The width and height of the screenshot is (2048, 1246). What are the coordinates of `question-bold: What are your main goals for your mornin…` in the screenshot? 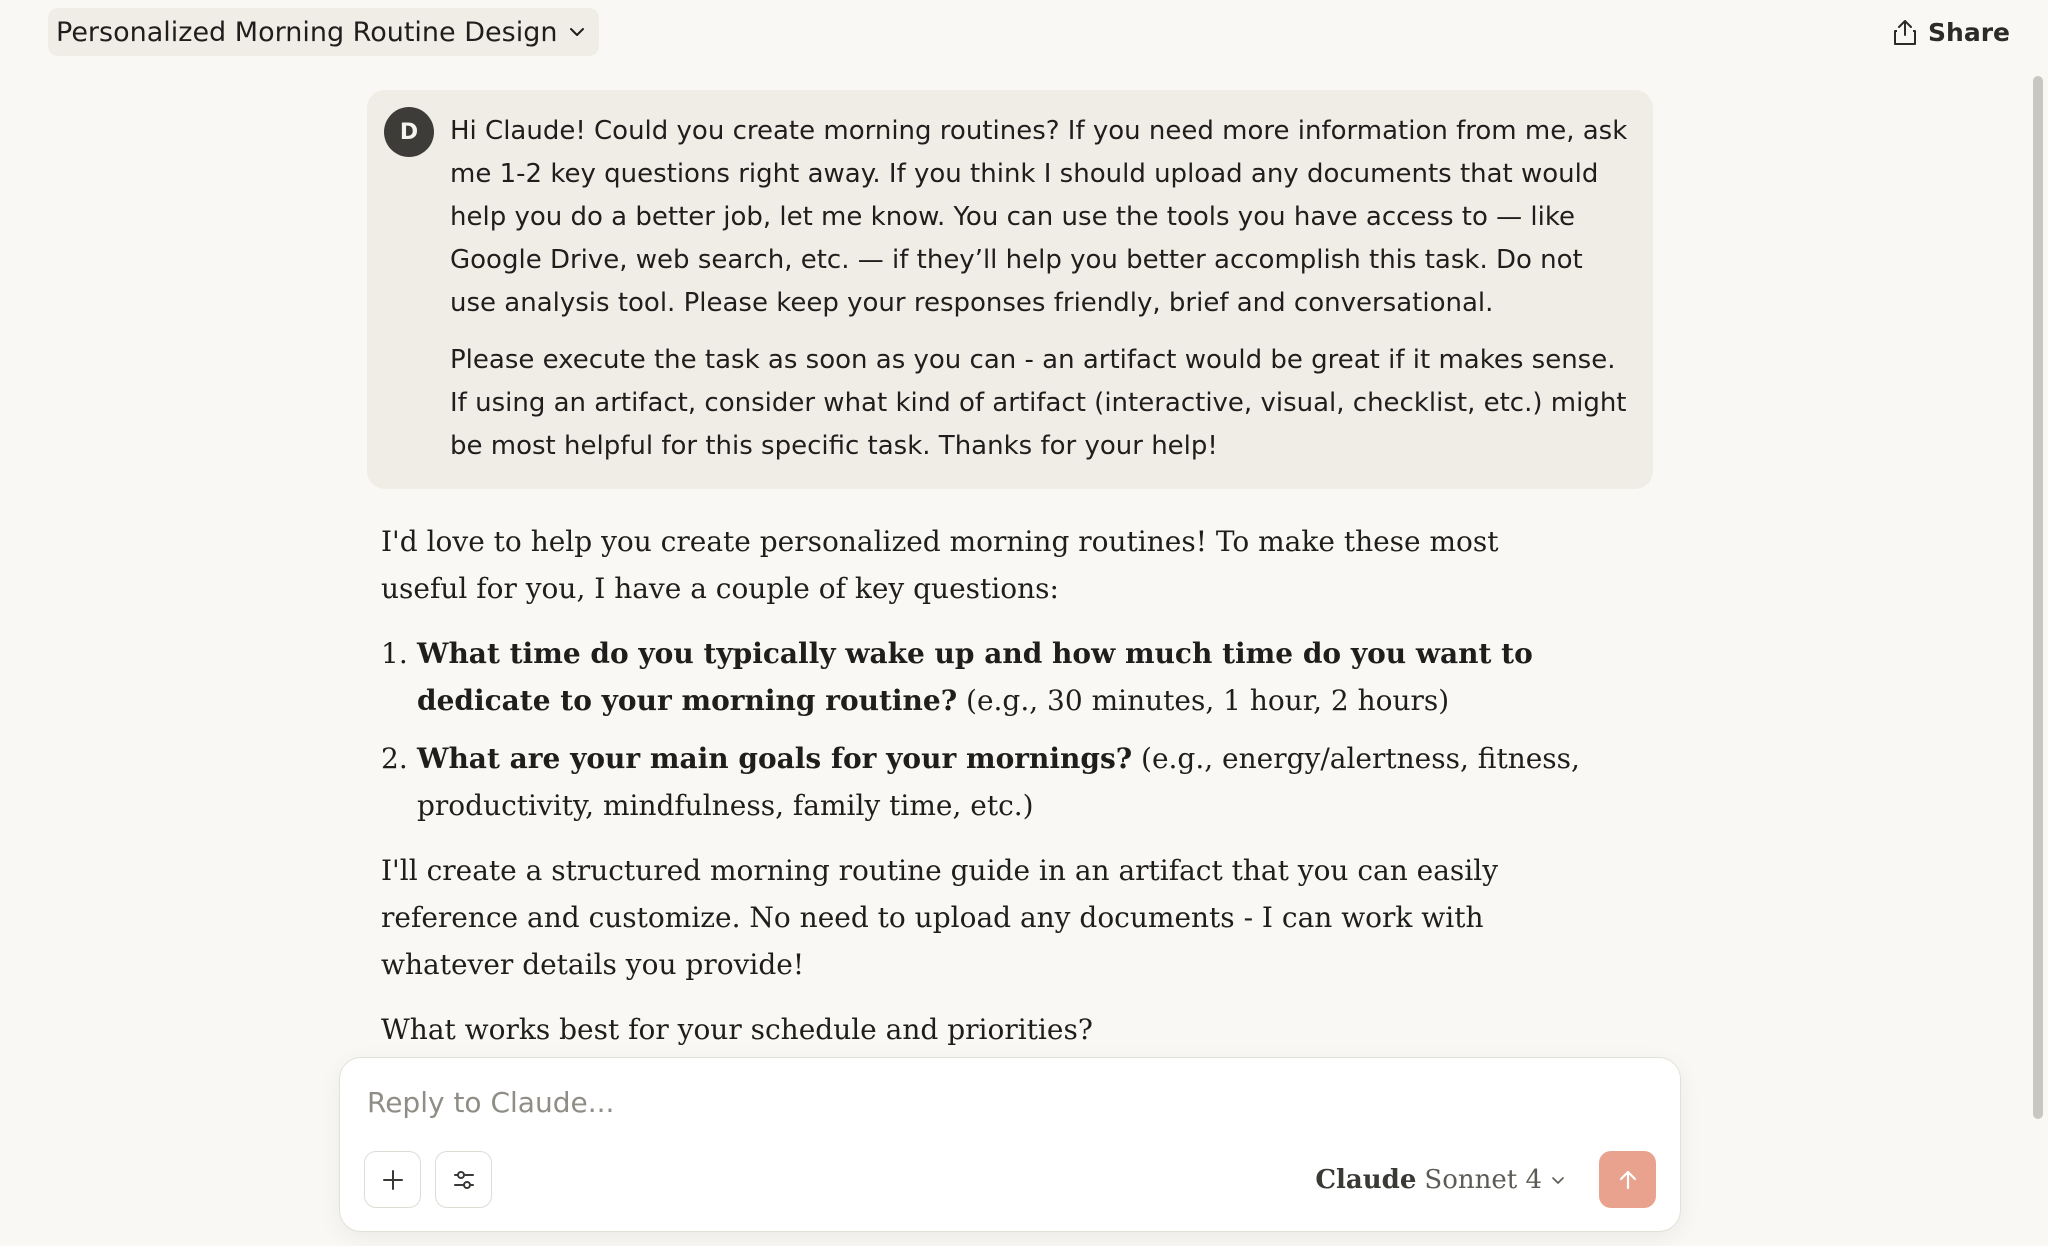 It's located at (775, 758).